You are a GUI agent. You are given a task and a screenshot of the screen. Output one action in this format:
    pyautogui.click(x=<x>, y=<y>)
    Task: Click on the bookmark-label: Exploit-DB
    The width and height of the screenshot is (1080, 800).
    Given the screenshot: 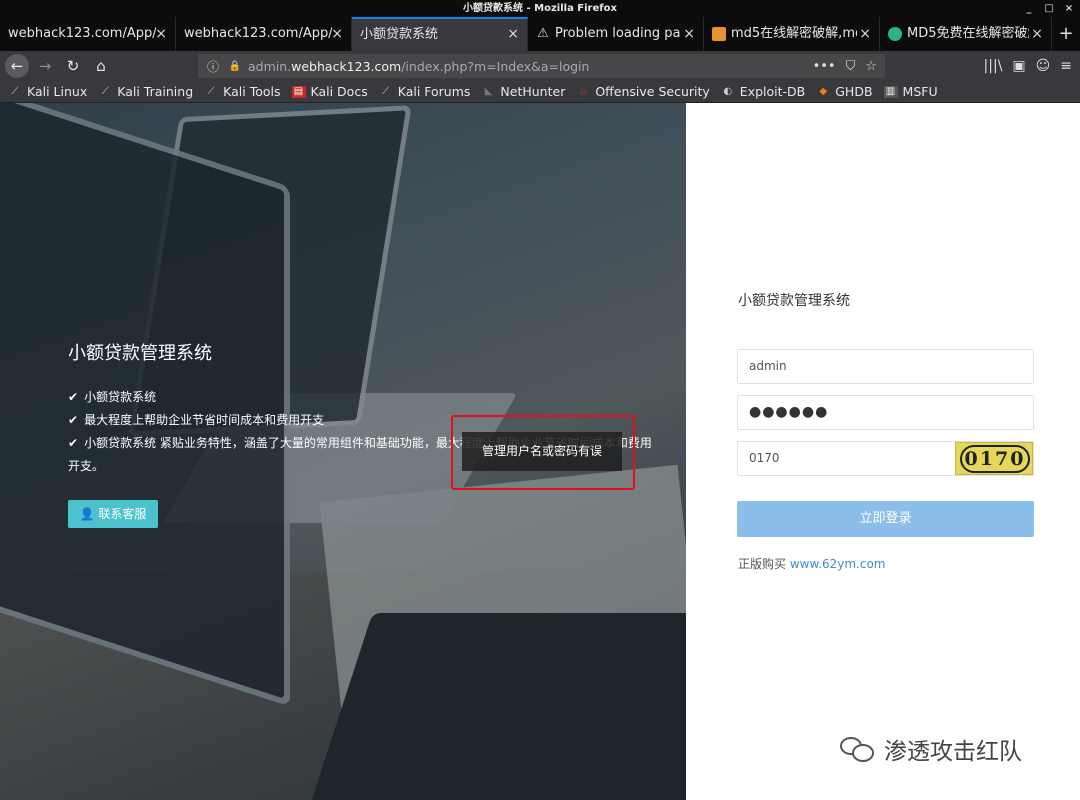 What is the action you would take?
    pyautogui.click(x=772, y=91)
    